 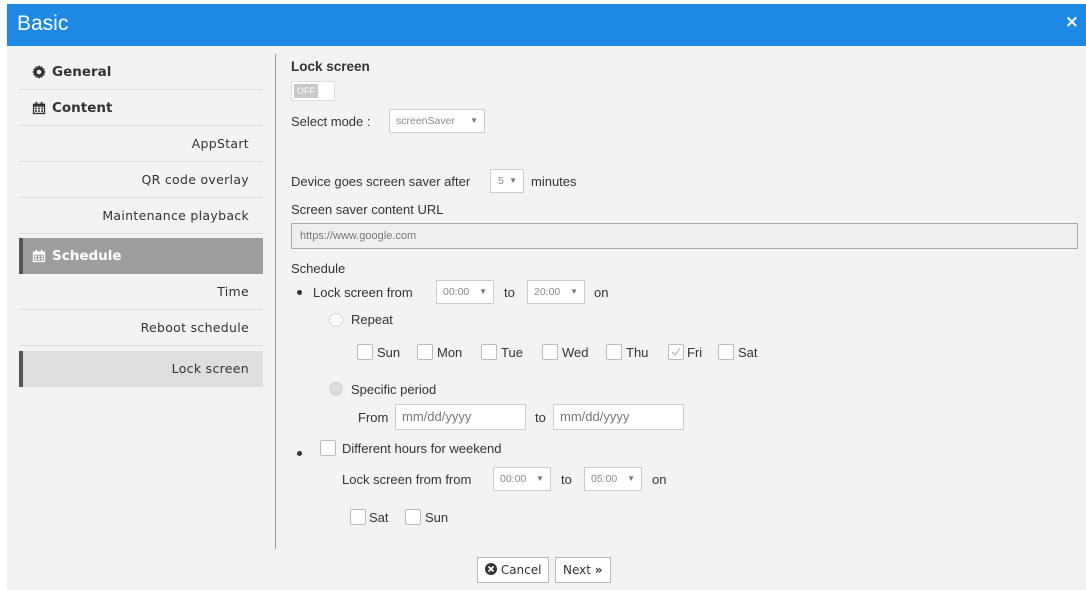 What do you see at coordinates (554, 181) in the screenshot?
I see `minutes-label: minutes` at bounding box center [554, 181].